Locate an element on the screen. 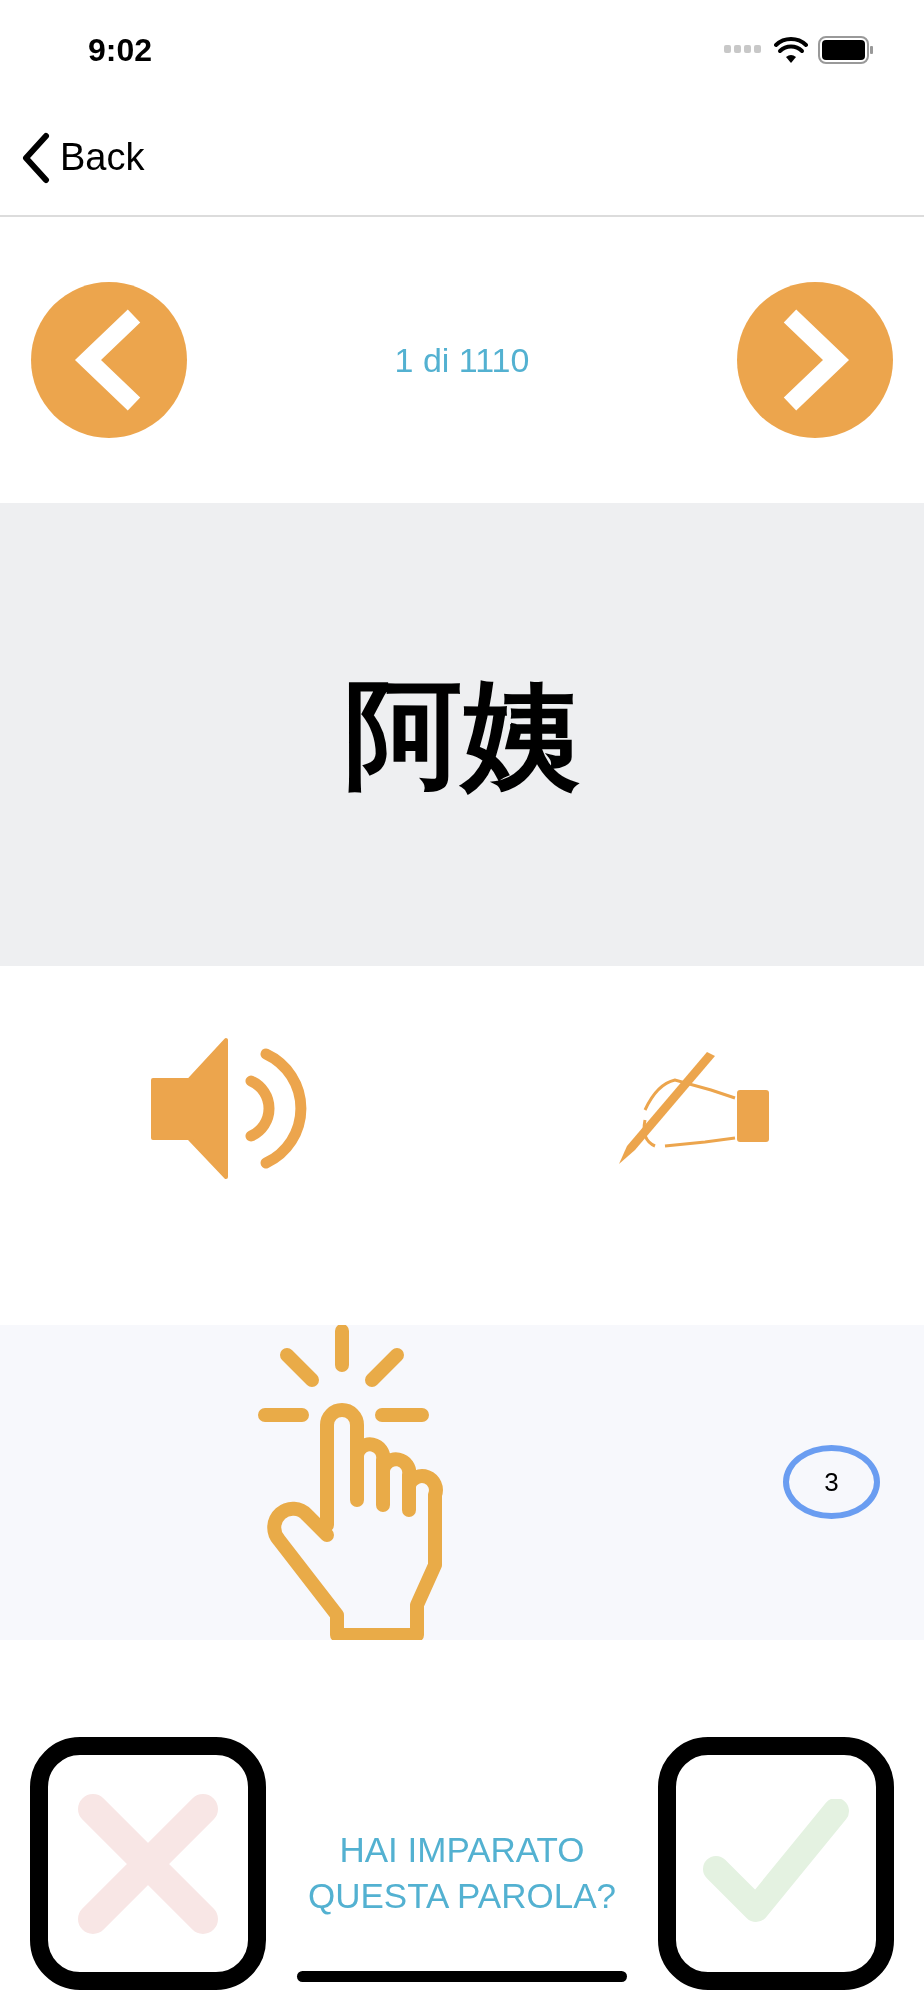  back-button: Back is located at coordinates (82, 157).